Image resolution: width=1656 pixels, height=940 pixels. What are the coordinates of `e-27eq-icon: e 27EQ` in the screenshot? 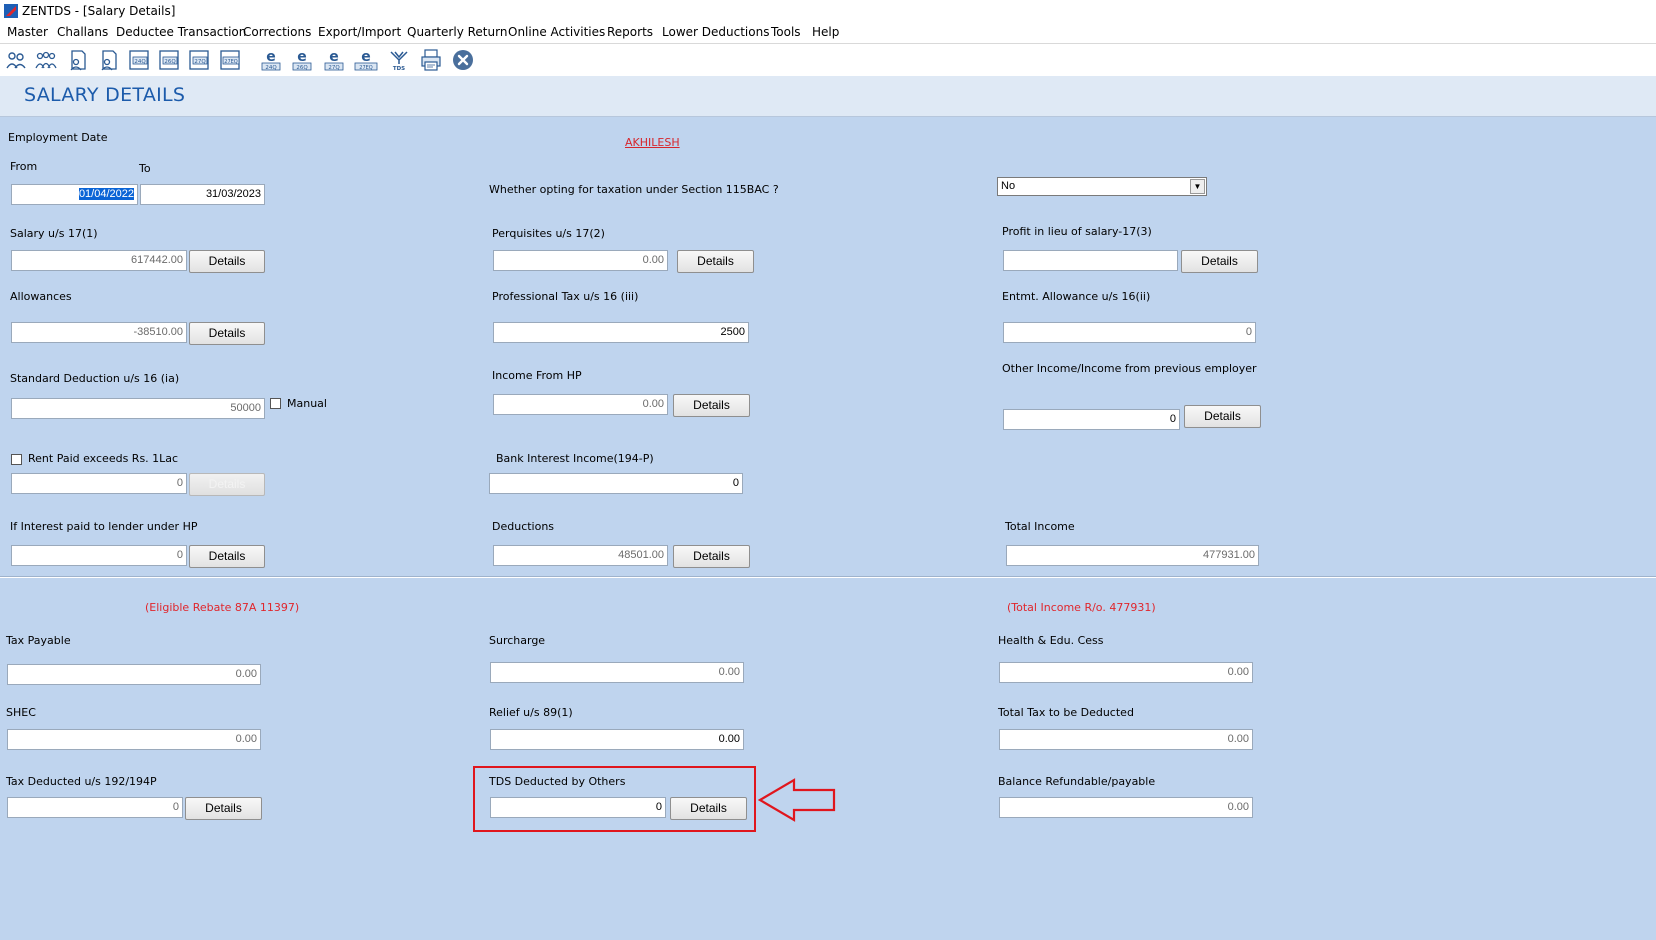 It's located at (366, 60).